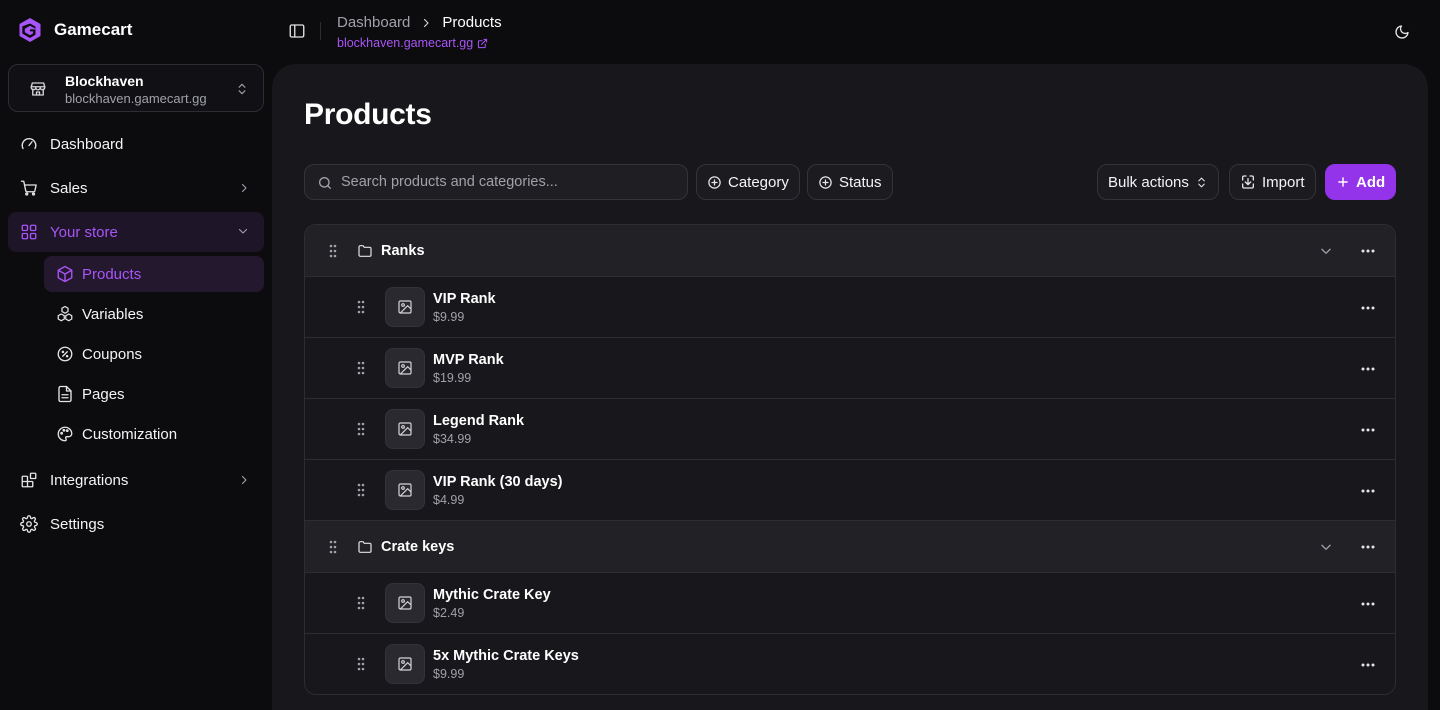 This screenshot has width=1440, height=710. I want to click on import-label: Import, so click(1283, 182).